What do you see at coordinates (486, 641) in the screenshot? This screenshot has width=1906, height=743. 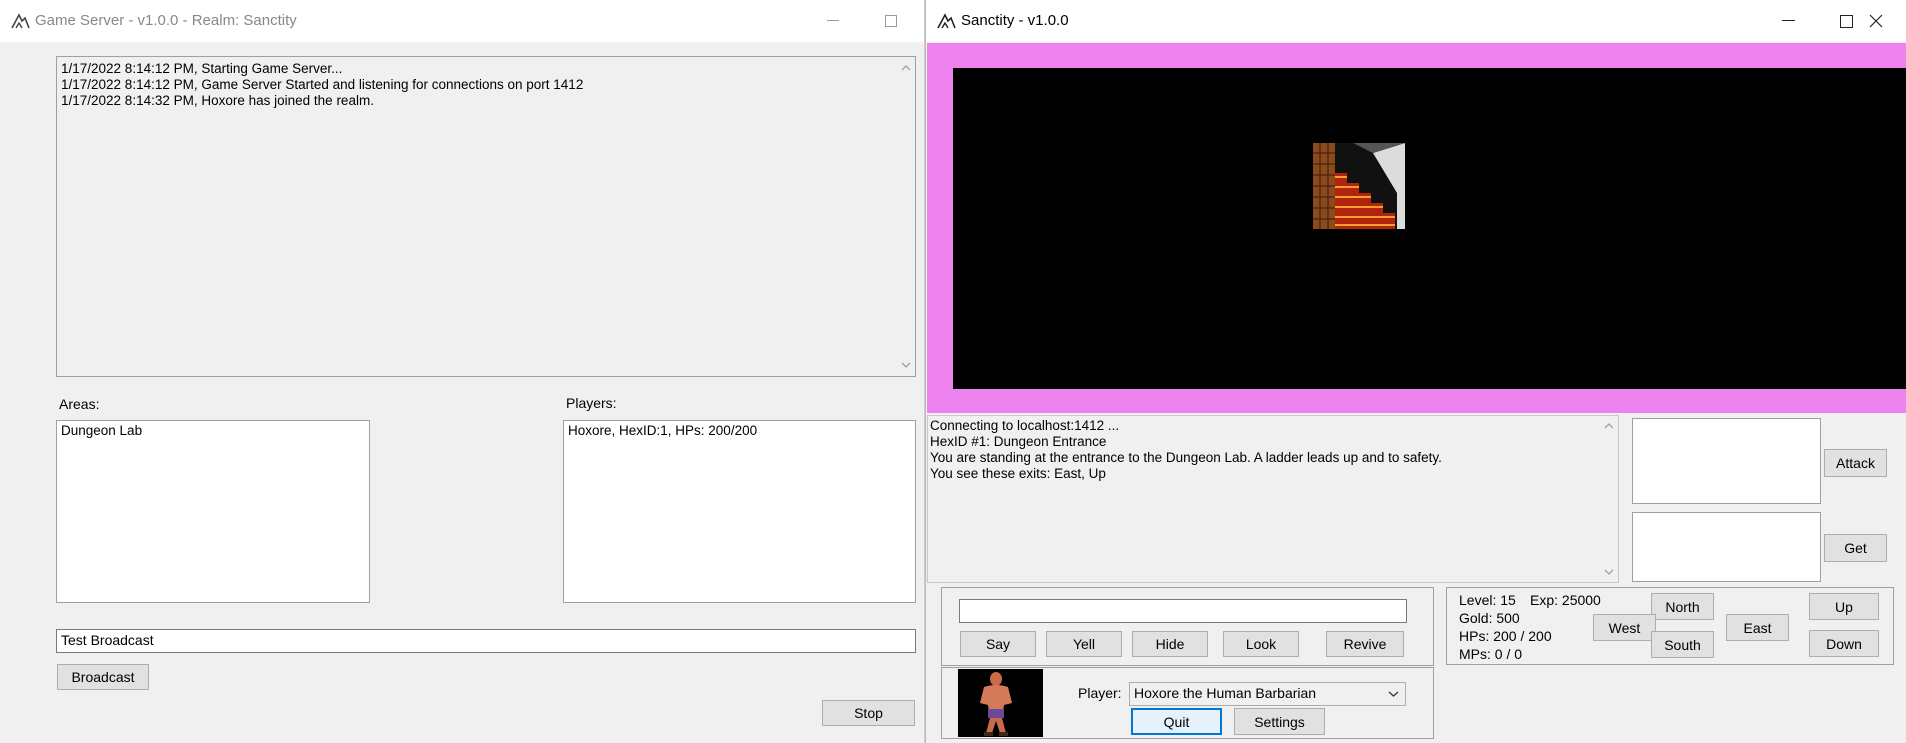 I see `broadcast-input: Test Broadcast` at bounding box center [486, 641].